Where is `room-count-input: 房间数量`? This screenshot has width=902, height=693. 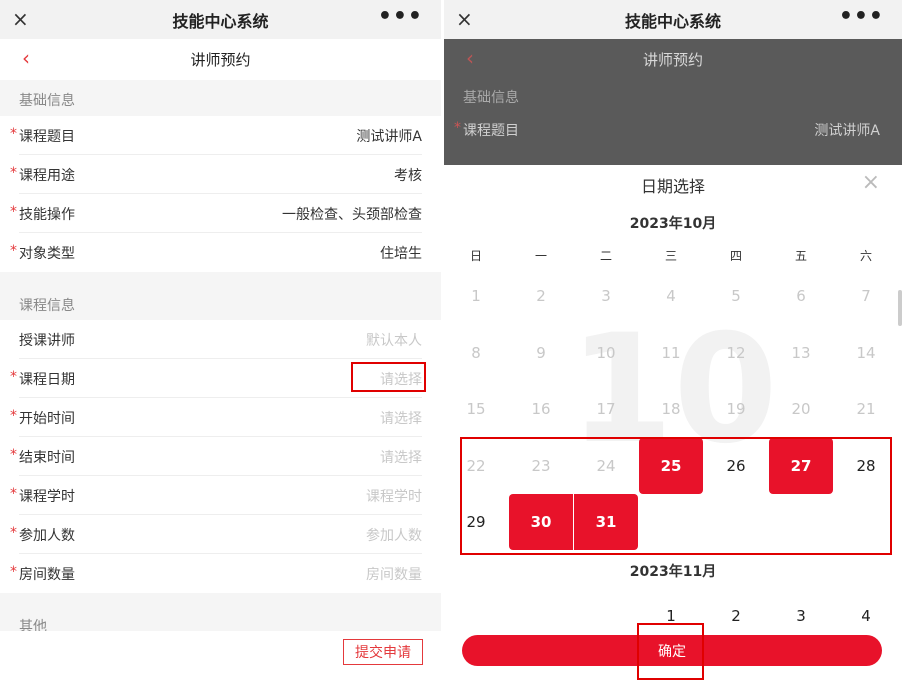 room-count-input: 房间数量 is located at coordinates (394, 574).